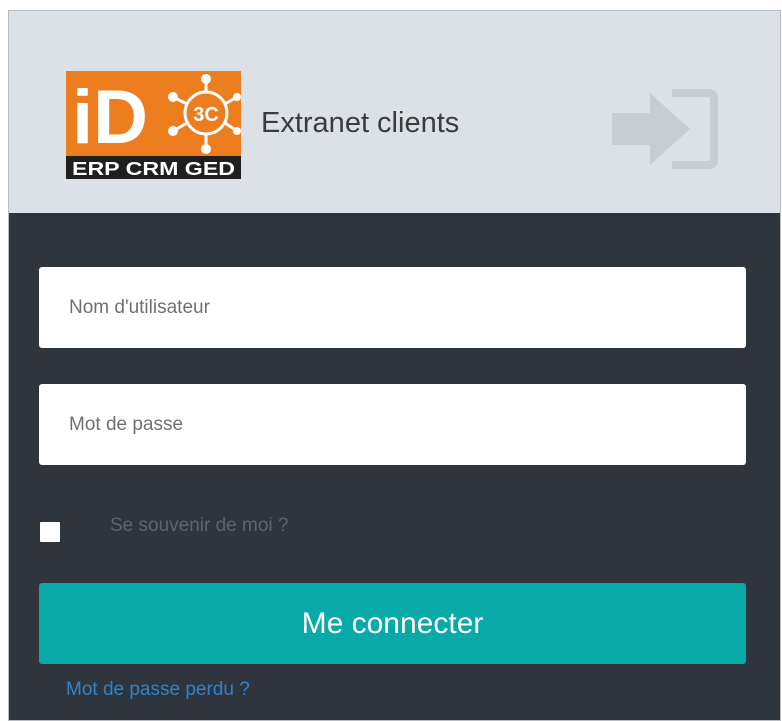  What do you see at coordinates (392, 623) in the screenshot?
I see `login-button: Me connecter` at bounding box center [392, 623].